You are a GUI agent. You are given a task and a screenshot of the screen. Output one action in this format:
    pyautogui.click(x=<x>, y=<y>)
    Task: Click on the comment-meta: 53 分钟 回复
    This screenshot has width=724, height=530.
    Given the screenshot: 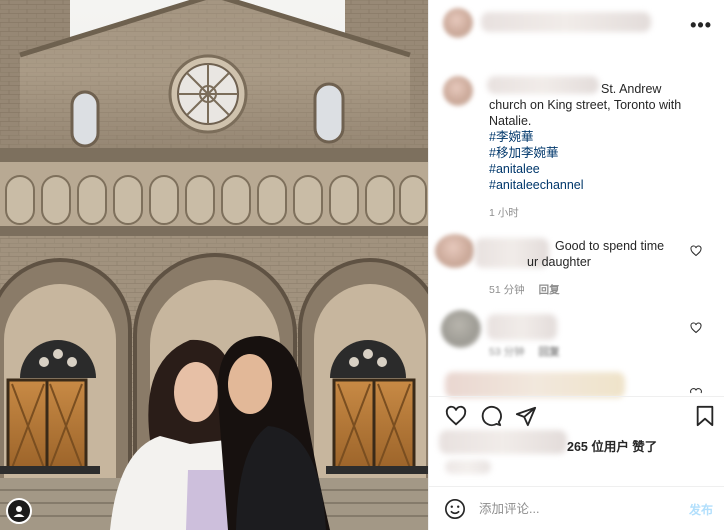 What is the action you would take?
    pyautogui.click(x=524, y=351)
    